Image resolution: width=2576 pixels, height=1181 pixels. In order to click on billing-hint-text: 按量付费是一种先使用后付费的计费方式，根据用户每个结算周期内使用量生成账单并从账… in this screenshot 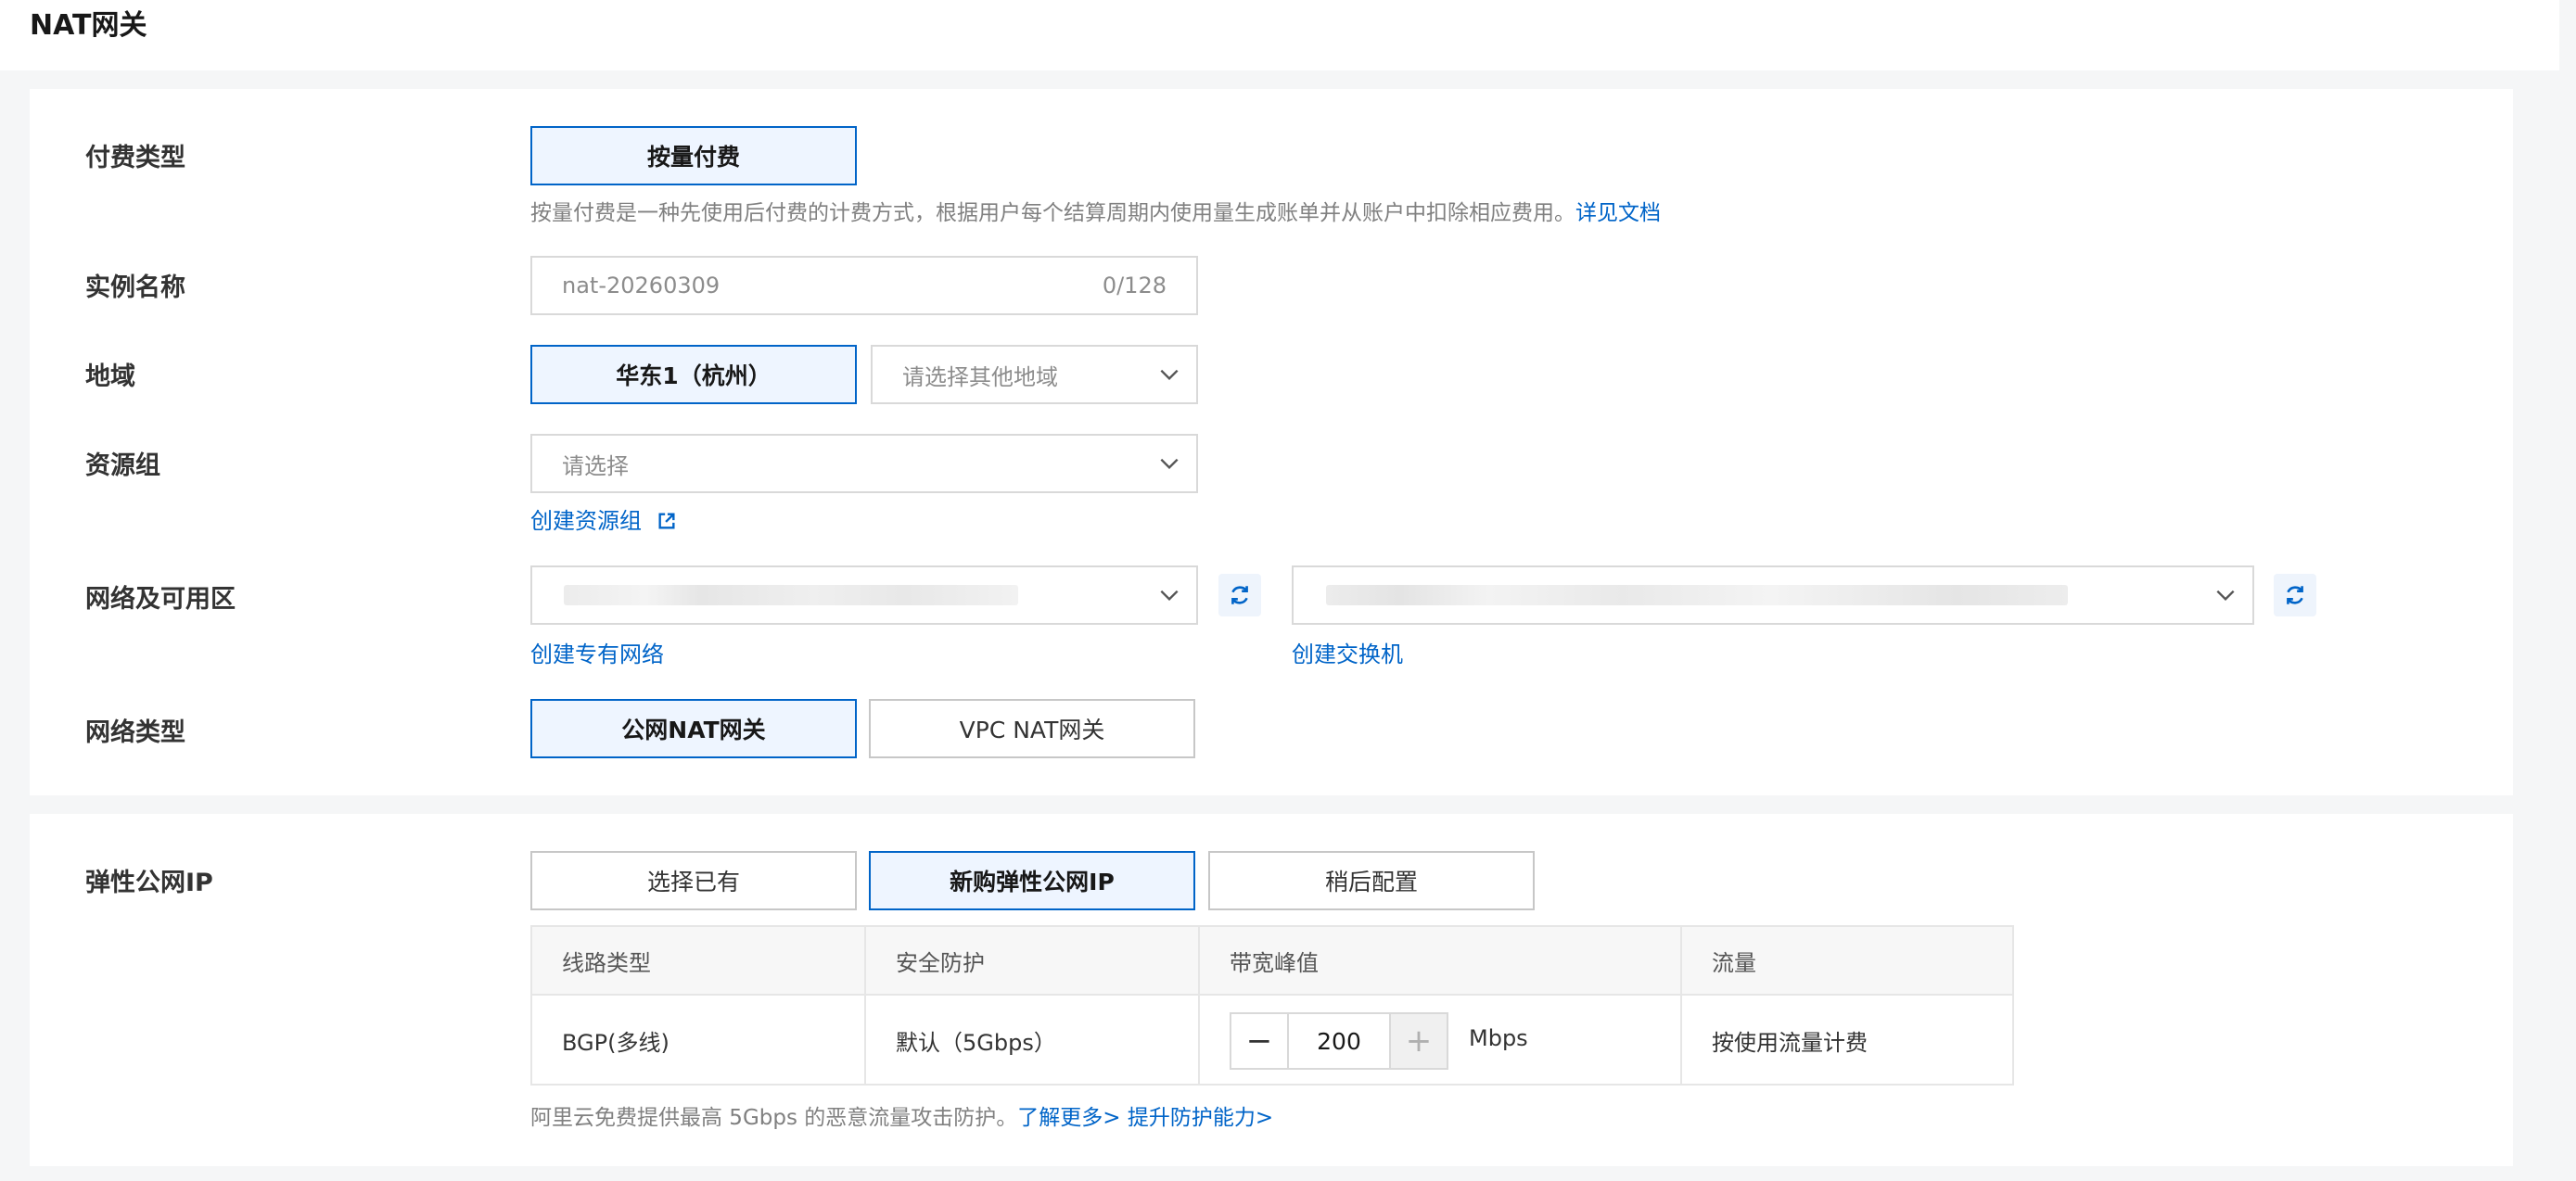, I will do `click(1052, 213)`.